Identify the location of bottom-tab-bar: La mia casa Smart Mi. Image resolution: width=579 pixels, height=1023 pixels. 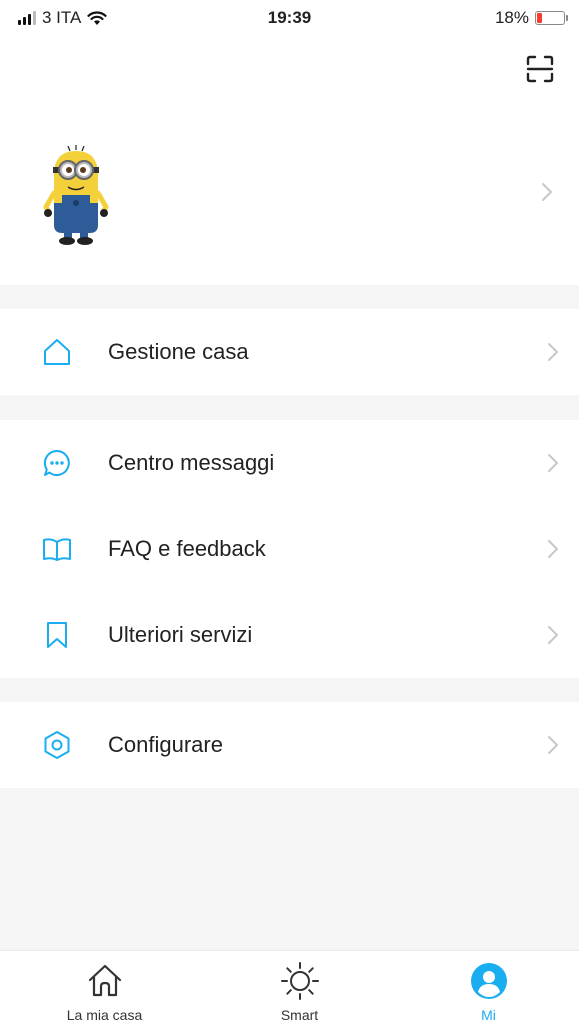
(289, 986).